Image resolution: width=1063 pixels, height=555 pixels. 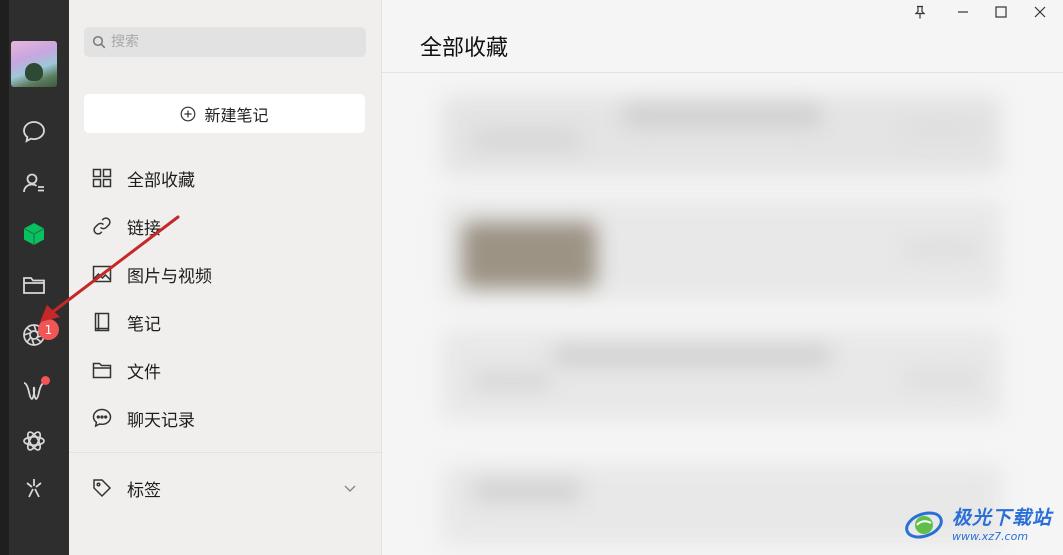 What do you see at coordinates (722, 72) in the screenshot?
I see `title-divider` at bounding box center [722, 72].